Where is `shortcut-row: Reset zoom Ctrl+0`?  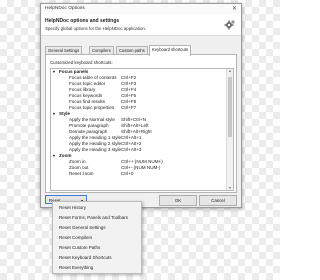
shortcut-row: Reset zoom Ctrl+0 is located at coordinates (139, 174).